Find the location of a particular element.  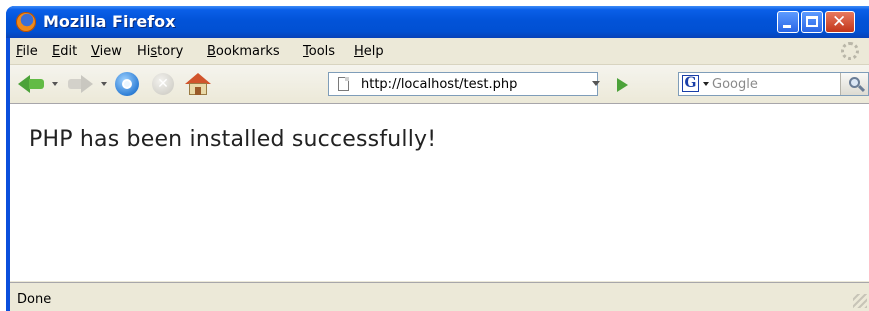

menu-file-label: ile is located at coordinates (30, 51).